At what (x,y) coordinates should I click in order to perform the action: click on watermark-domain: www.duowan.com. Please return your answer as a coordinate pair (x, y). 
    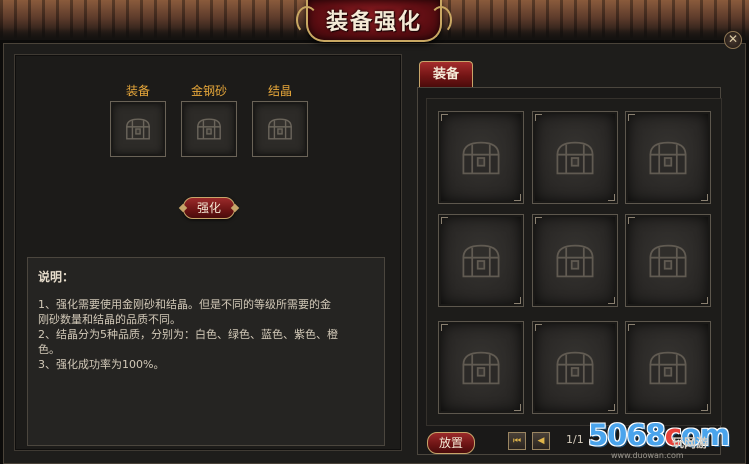
    Looking at the image, I should click on (647, 455).